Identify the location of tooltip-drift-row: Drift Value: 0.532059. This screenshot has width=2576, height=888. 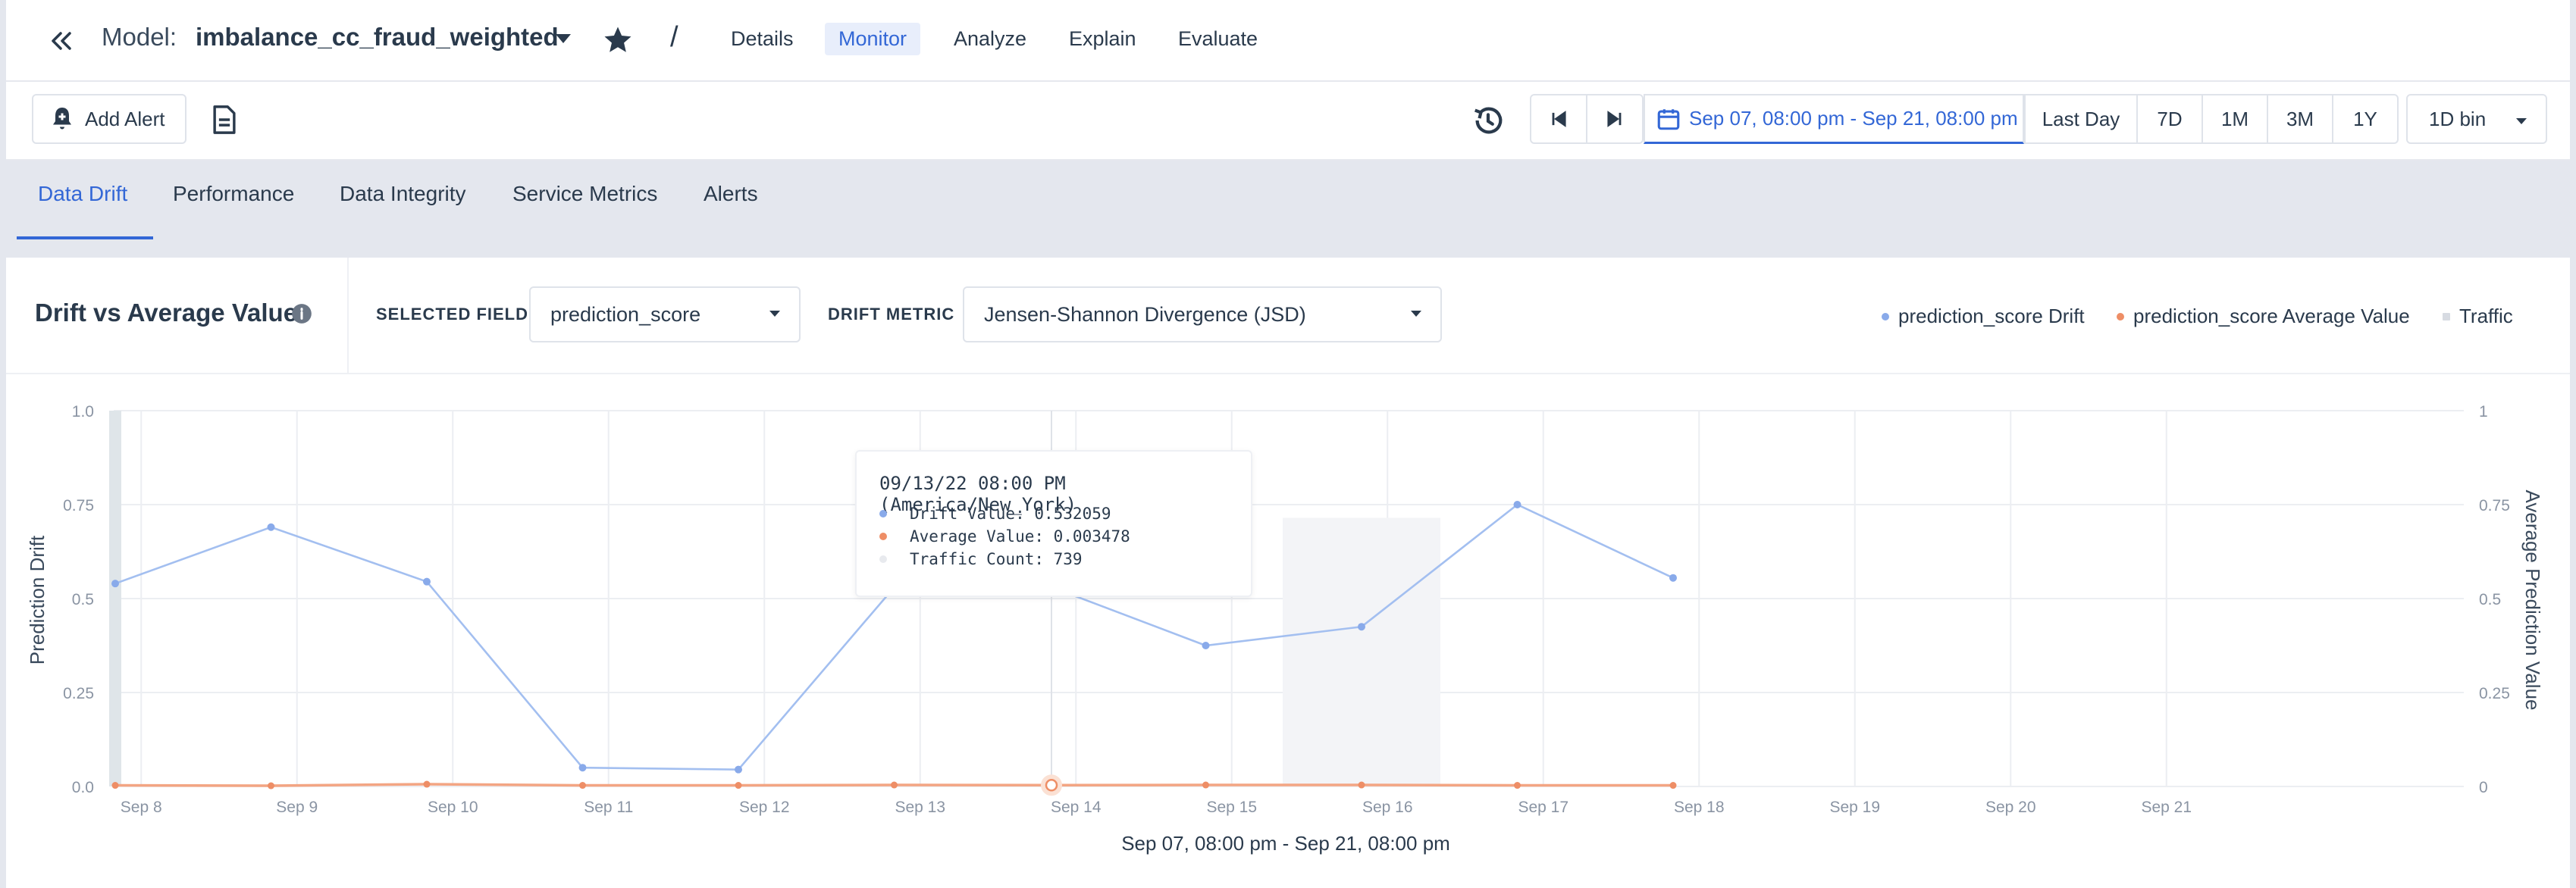
(995, 514).